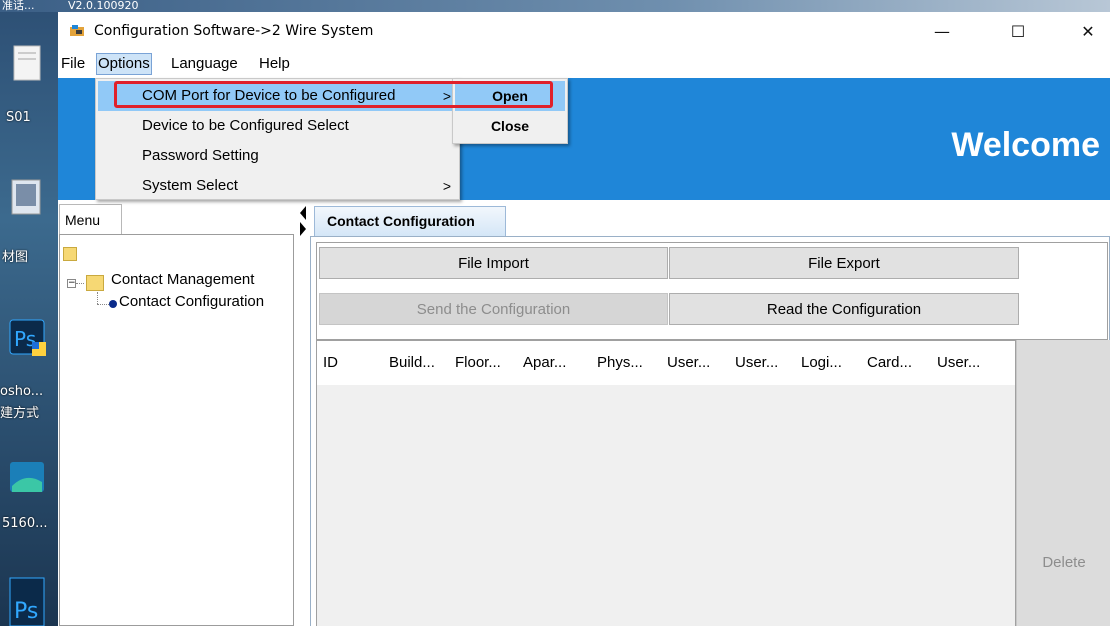  What do you see at coordinates (20, 413) in the screenshot?
I see `desktop-label: 建方式` at bounding box center [20, 413].